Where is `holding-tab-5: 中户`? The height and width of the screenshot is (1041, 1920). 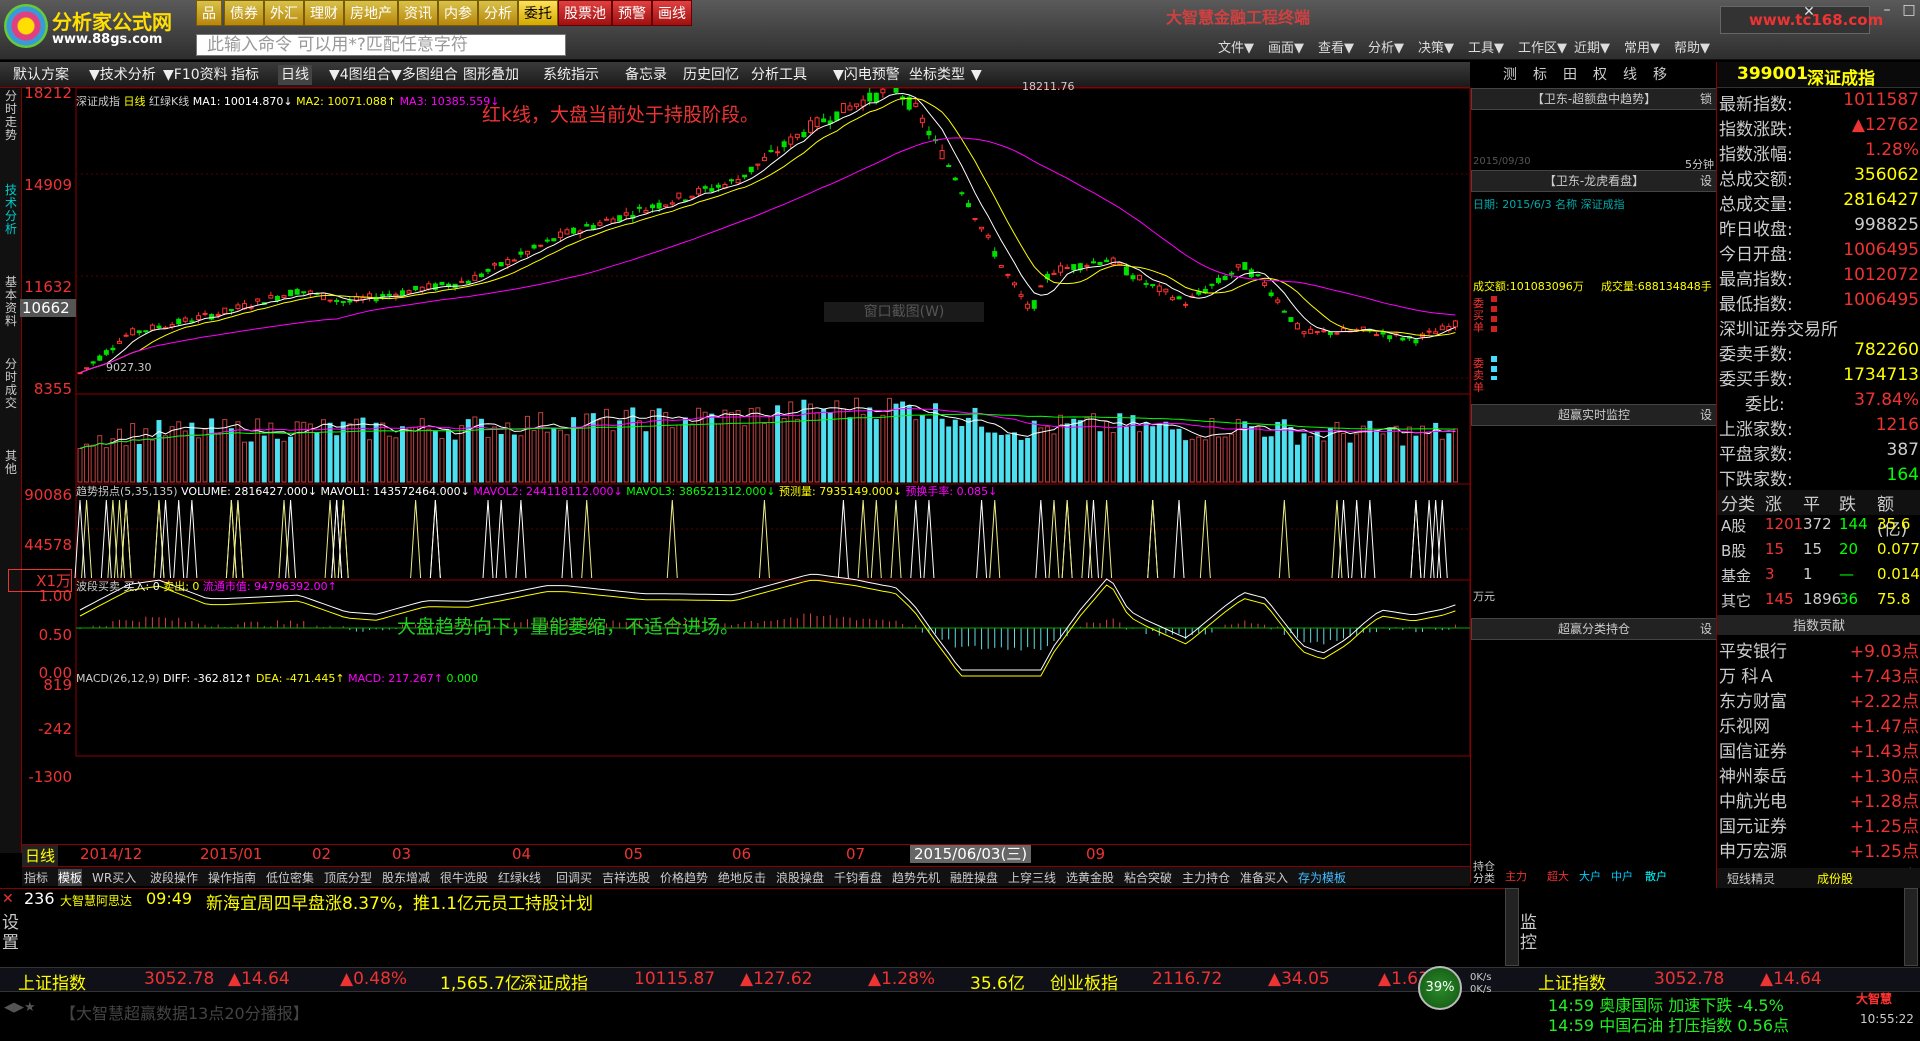
holding-tab-5: 中户 is located at coordinates (1622, 876).